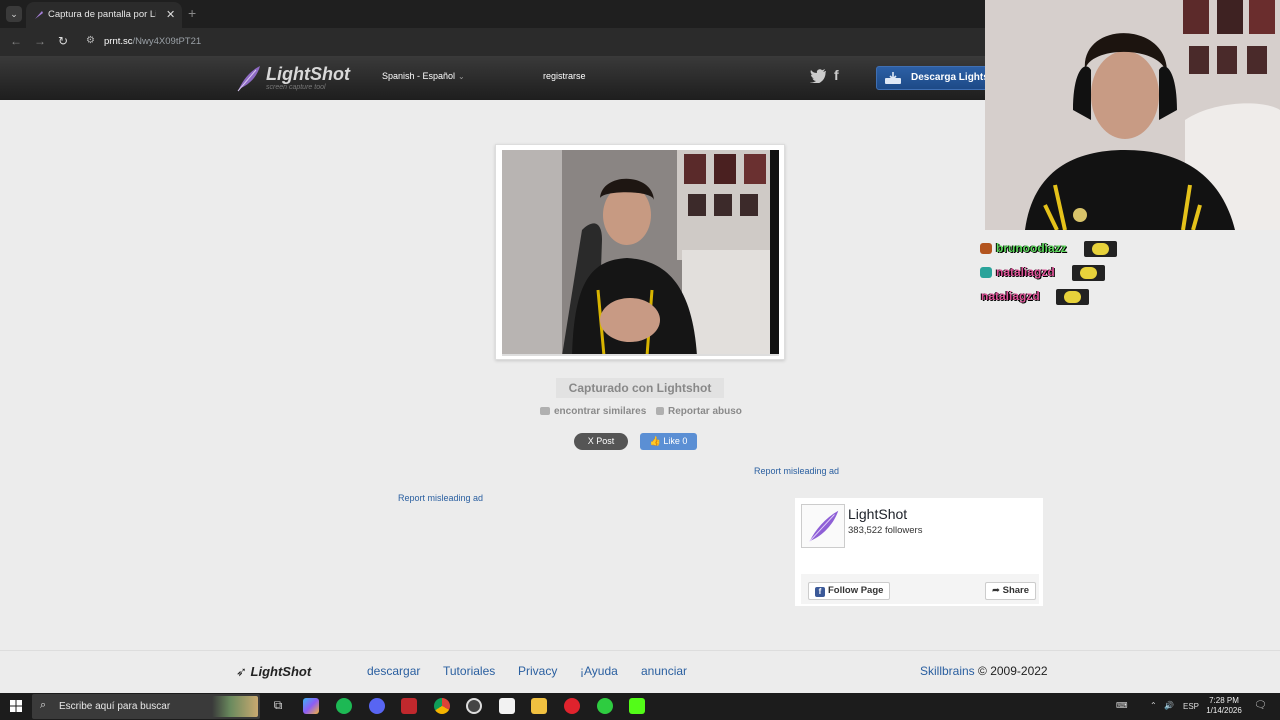  I want to click on browser-tab: Captura de pantalla por Lightsh ✕, so click(104, 15).